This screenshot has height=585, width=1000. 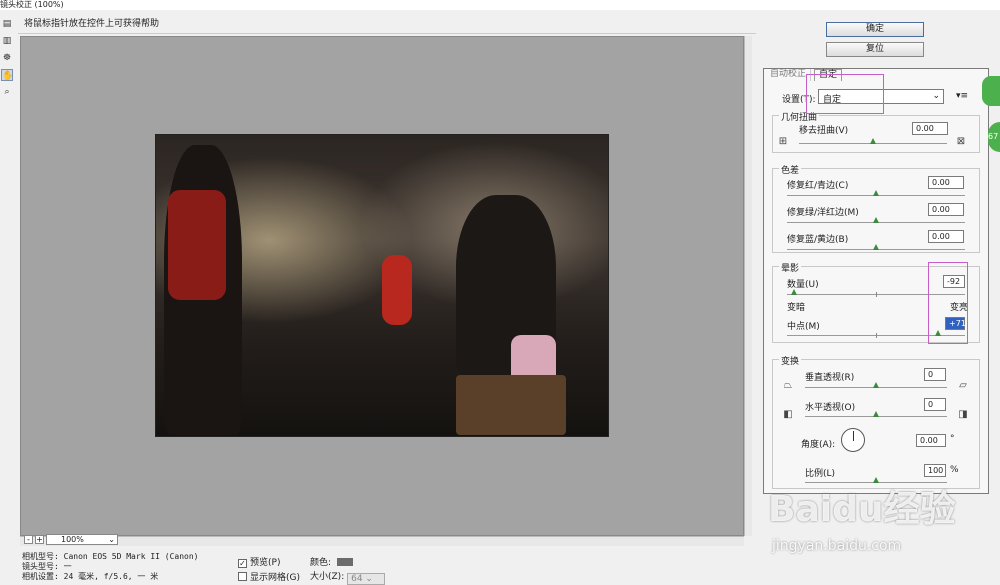 What do you see at coordinates (991, 91) in the screenshot?
I see `mascot-icon` at bounding box center [991, 91].